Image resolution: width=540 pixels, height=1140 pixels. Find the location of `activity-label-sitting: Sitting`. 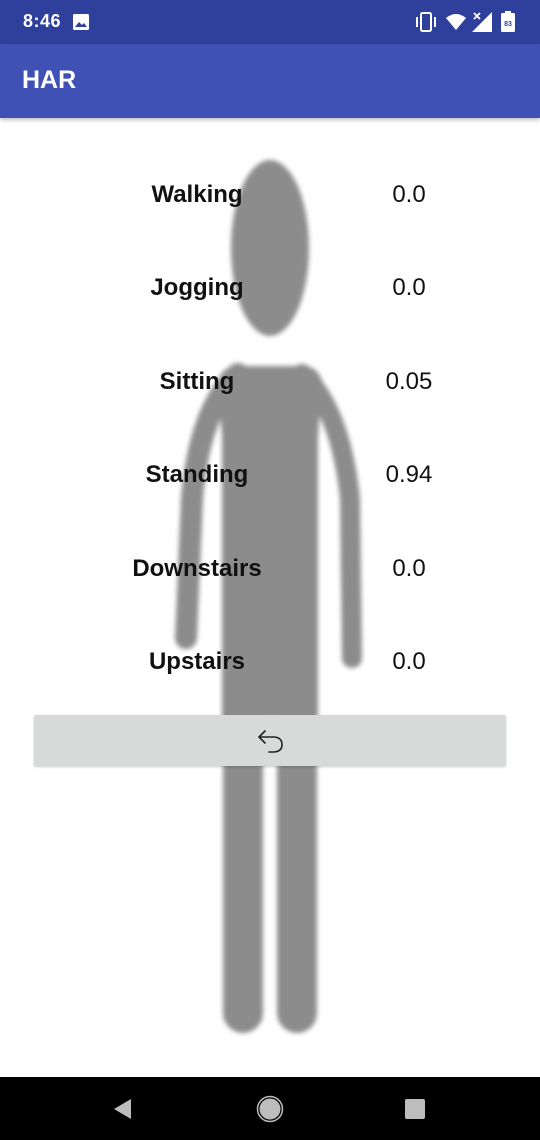

activity-label-sitting: Sitting is located at coordinates (197, 381).